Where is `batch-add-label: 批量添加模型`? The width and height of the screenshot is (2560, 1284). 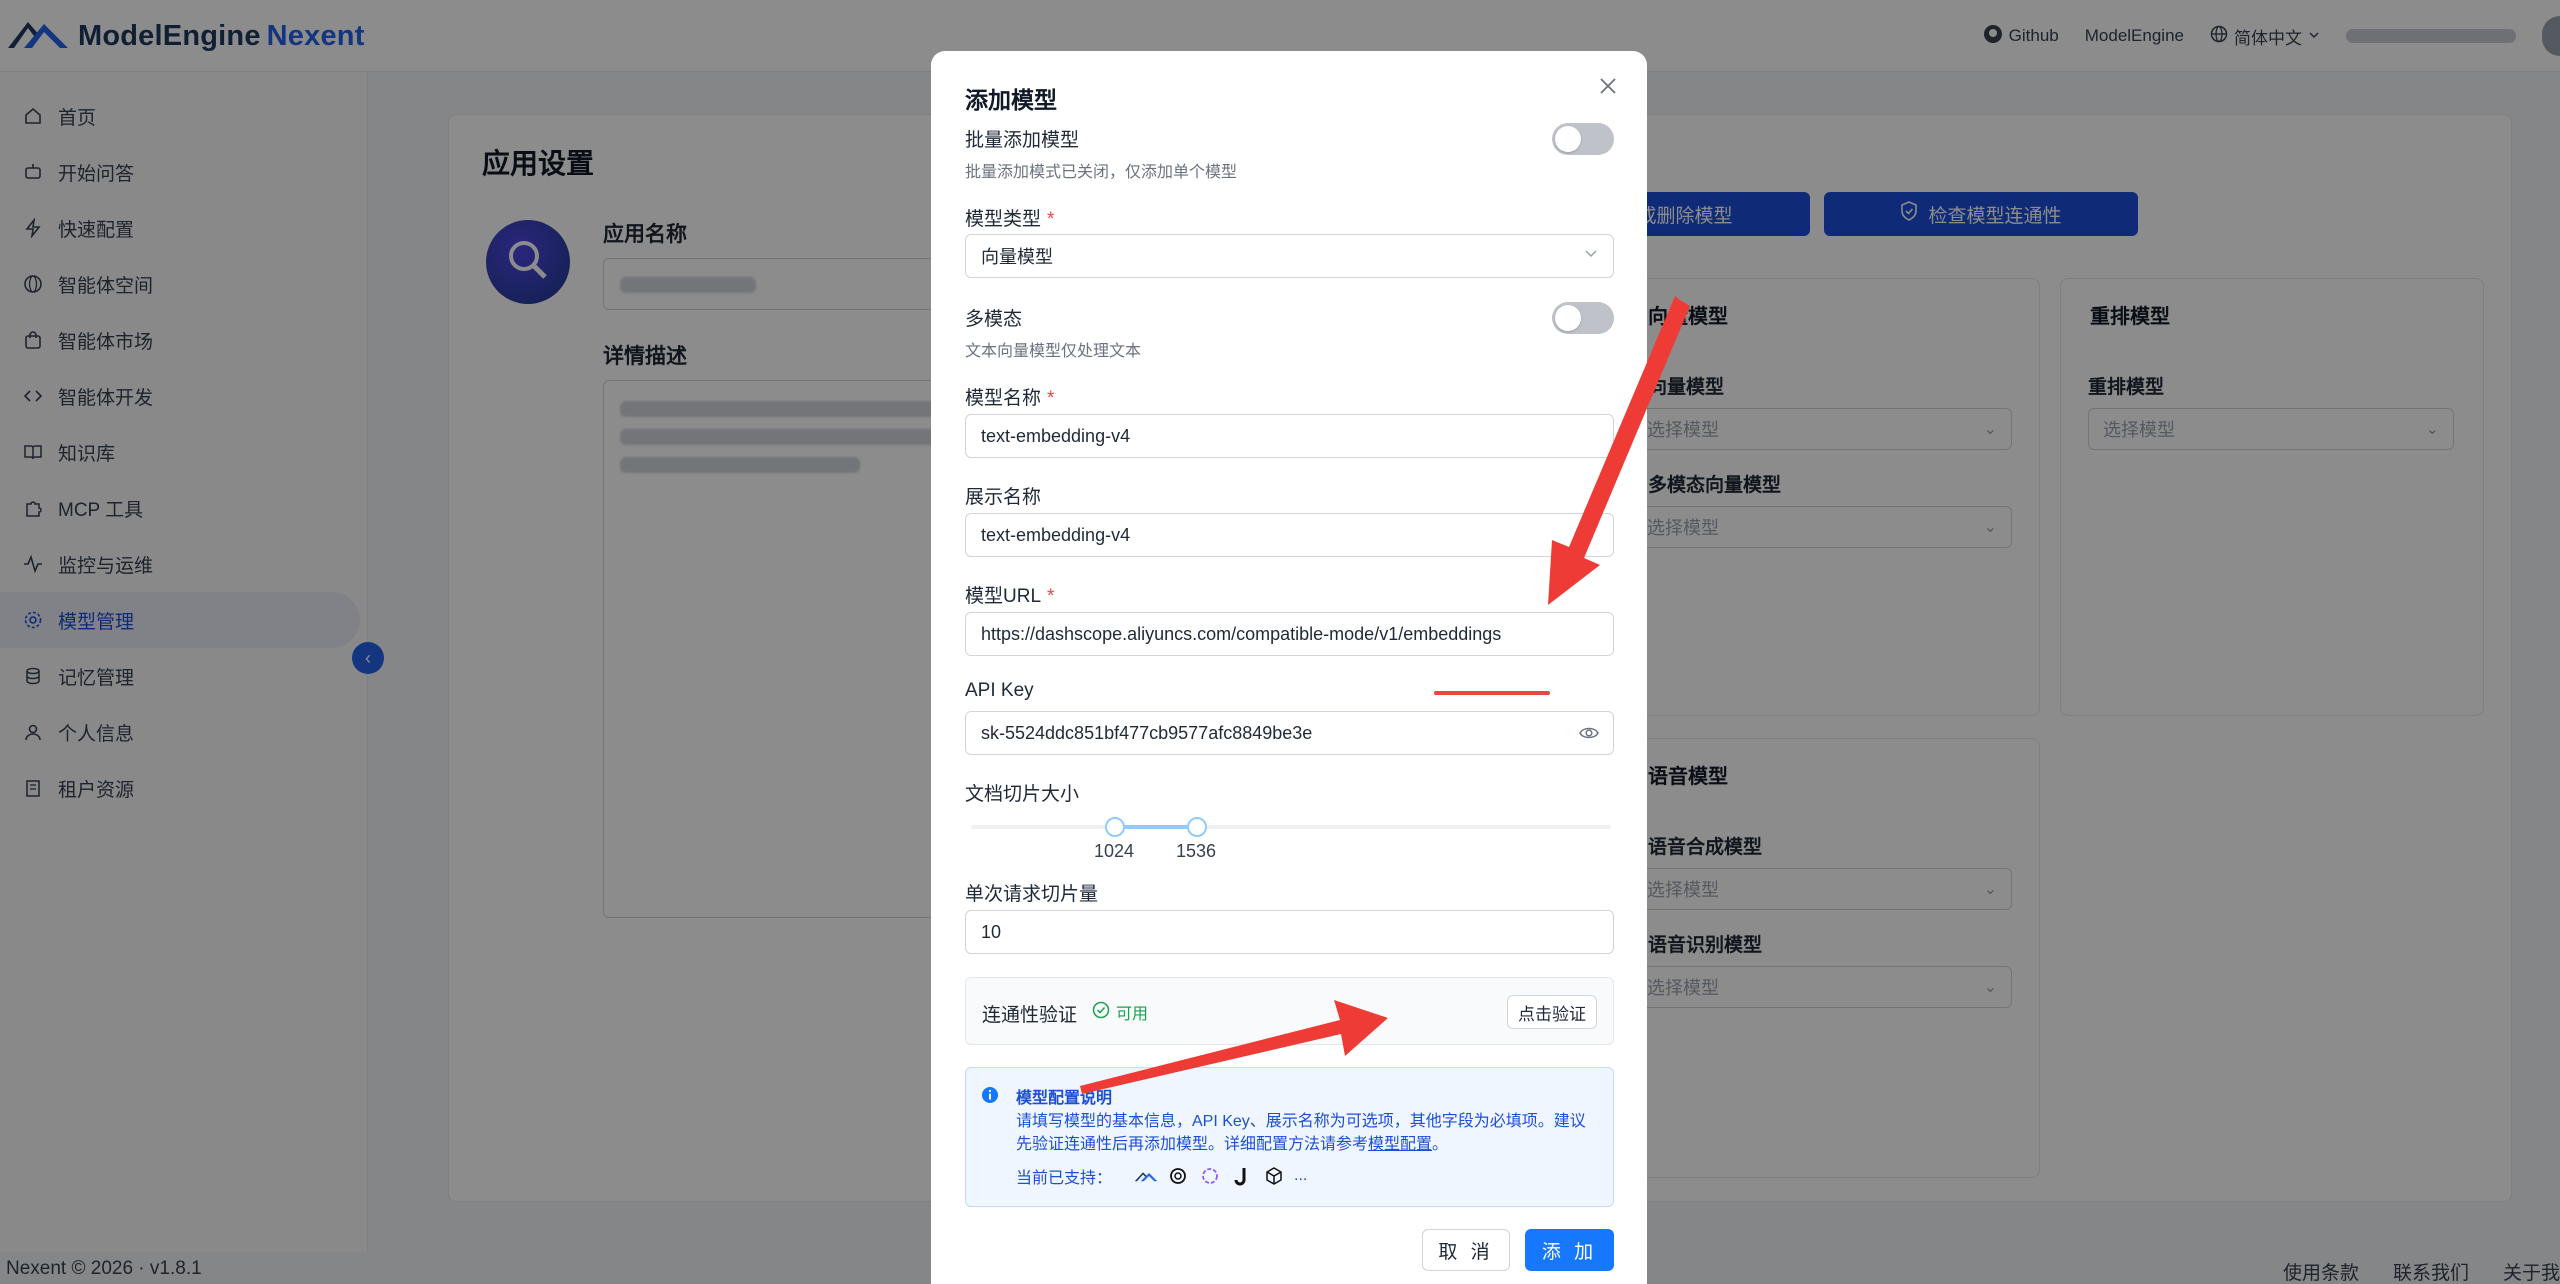 batch-add-label: 批量添加模型 is located at coordinates (1022, 140).